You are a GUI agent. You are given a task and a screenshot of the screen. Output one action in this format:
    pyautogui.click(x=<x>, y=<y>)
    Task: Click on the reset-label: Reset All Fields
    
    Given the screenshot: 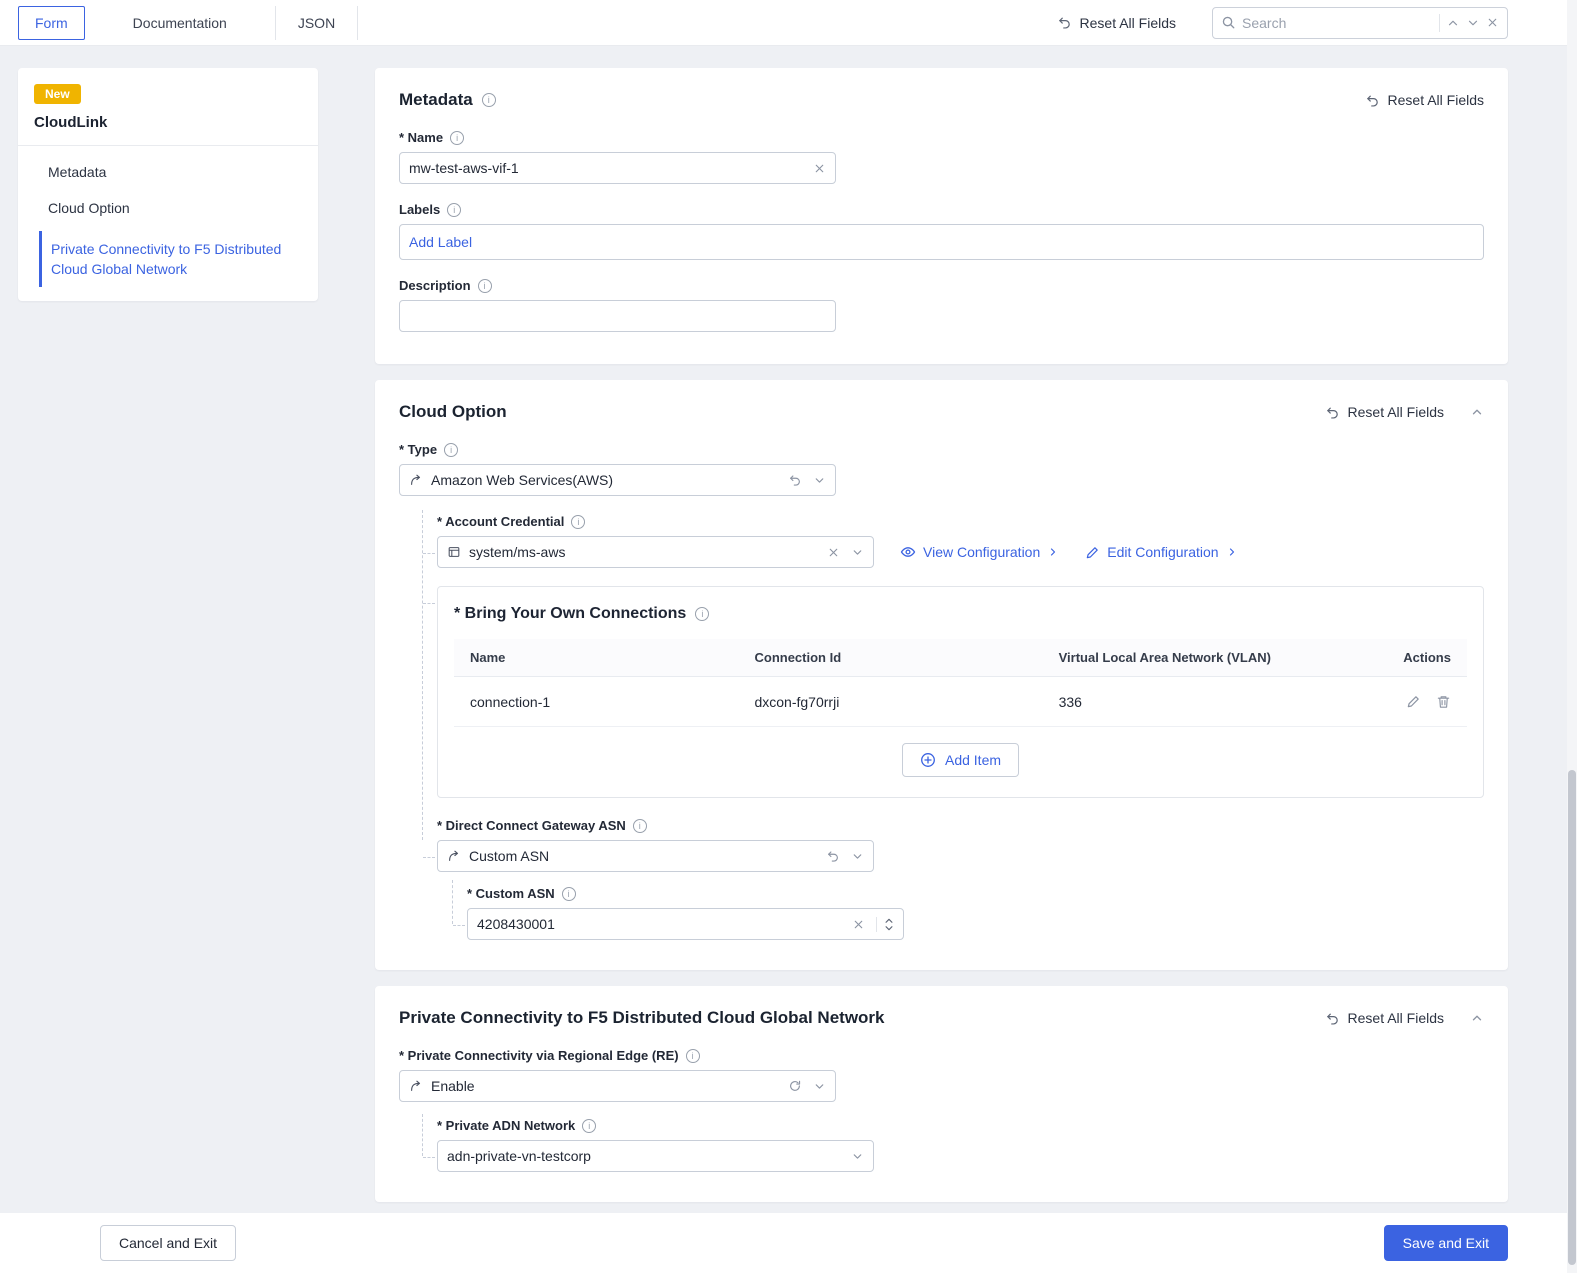 What is the action you would take?
    pyautogui.click(x=1395, y=1018)
    